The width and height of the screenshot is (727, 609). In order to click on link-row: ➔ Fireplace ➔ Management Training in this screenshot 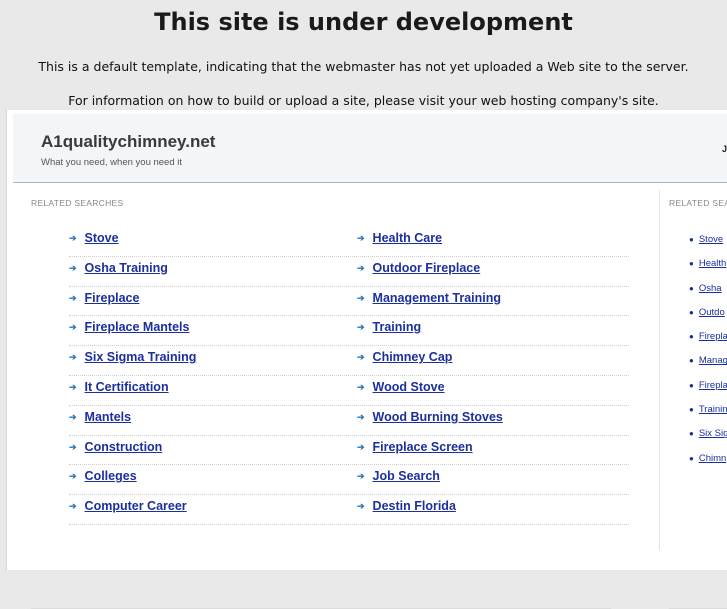, I will do `click(349, 302)`.